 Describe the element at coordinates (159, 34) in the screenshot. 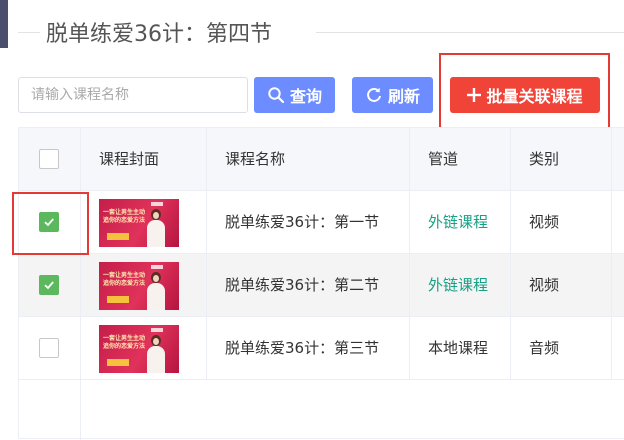

I see `page-title: 脱单练爱36计：第四节` at that location.